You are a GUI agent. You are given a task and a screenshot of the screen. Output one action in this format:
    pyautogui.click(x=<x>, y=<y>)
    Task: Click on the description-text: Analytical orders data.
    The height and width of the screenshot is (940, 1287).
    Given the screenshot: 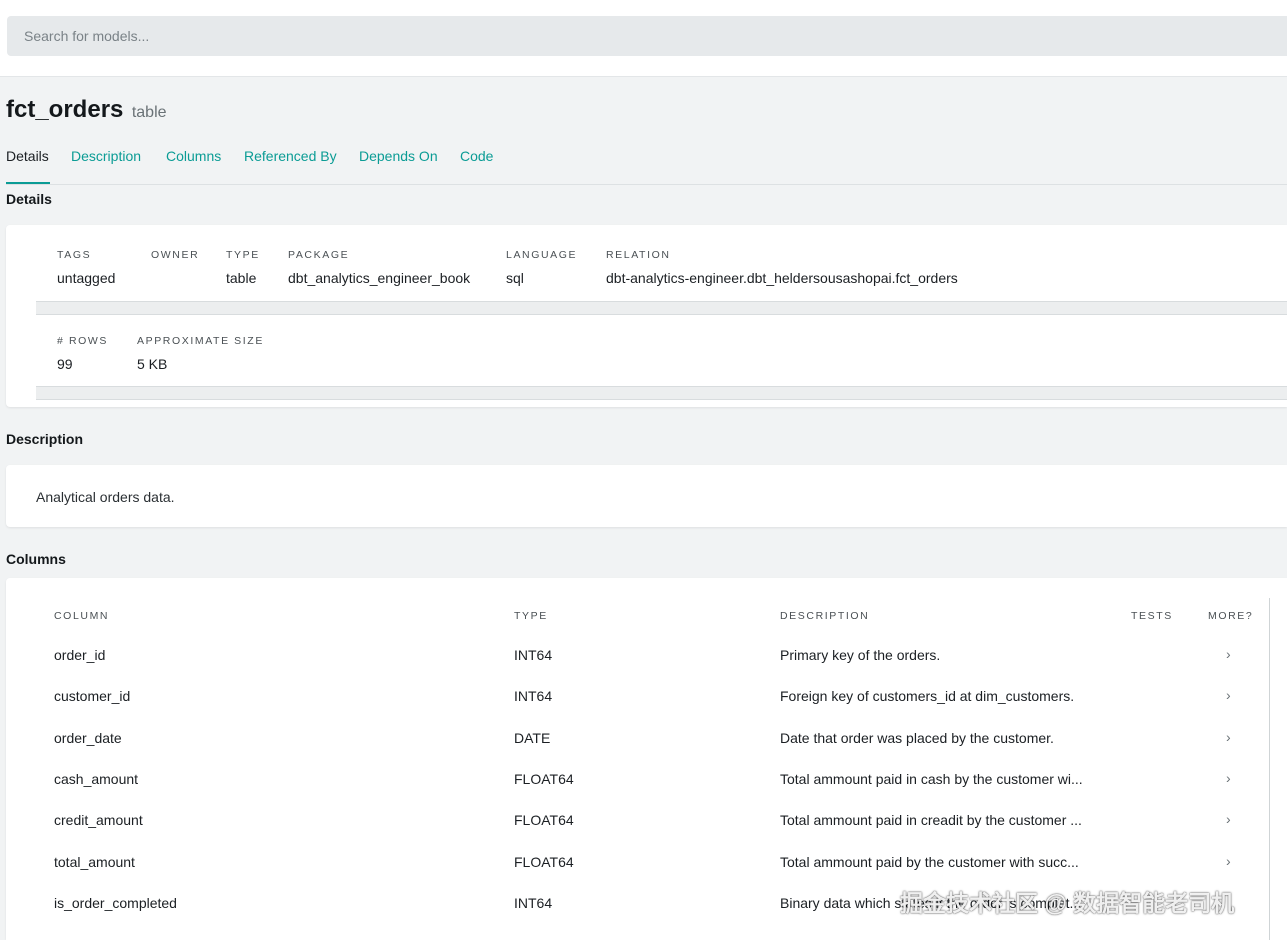 What is the action you would take?
    pyautogui.click(x=105, y=497)
    